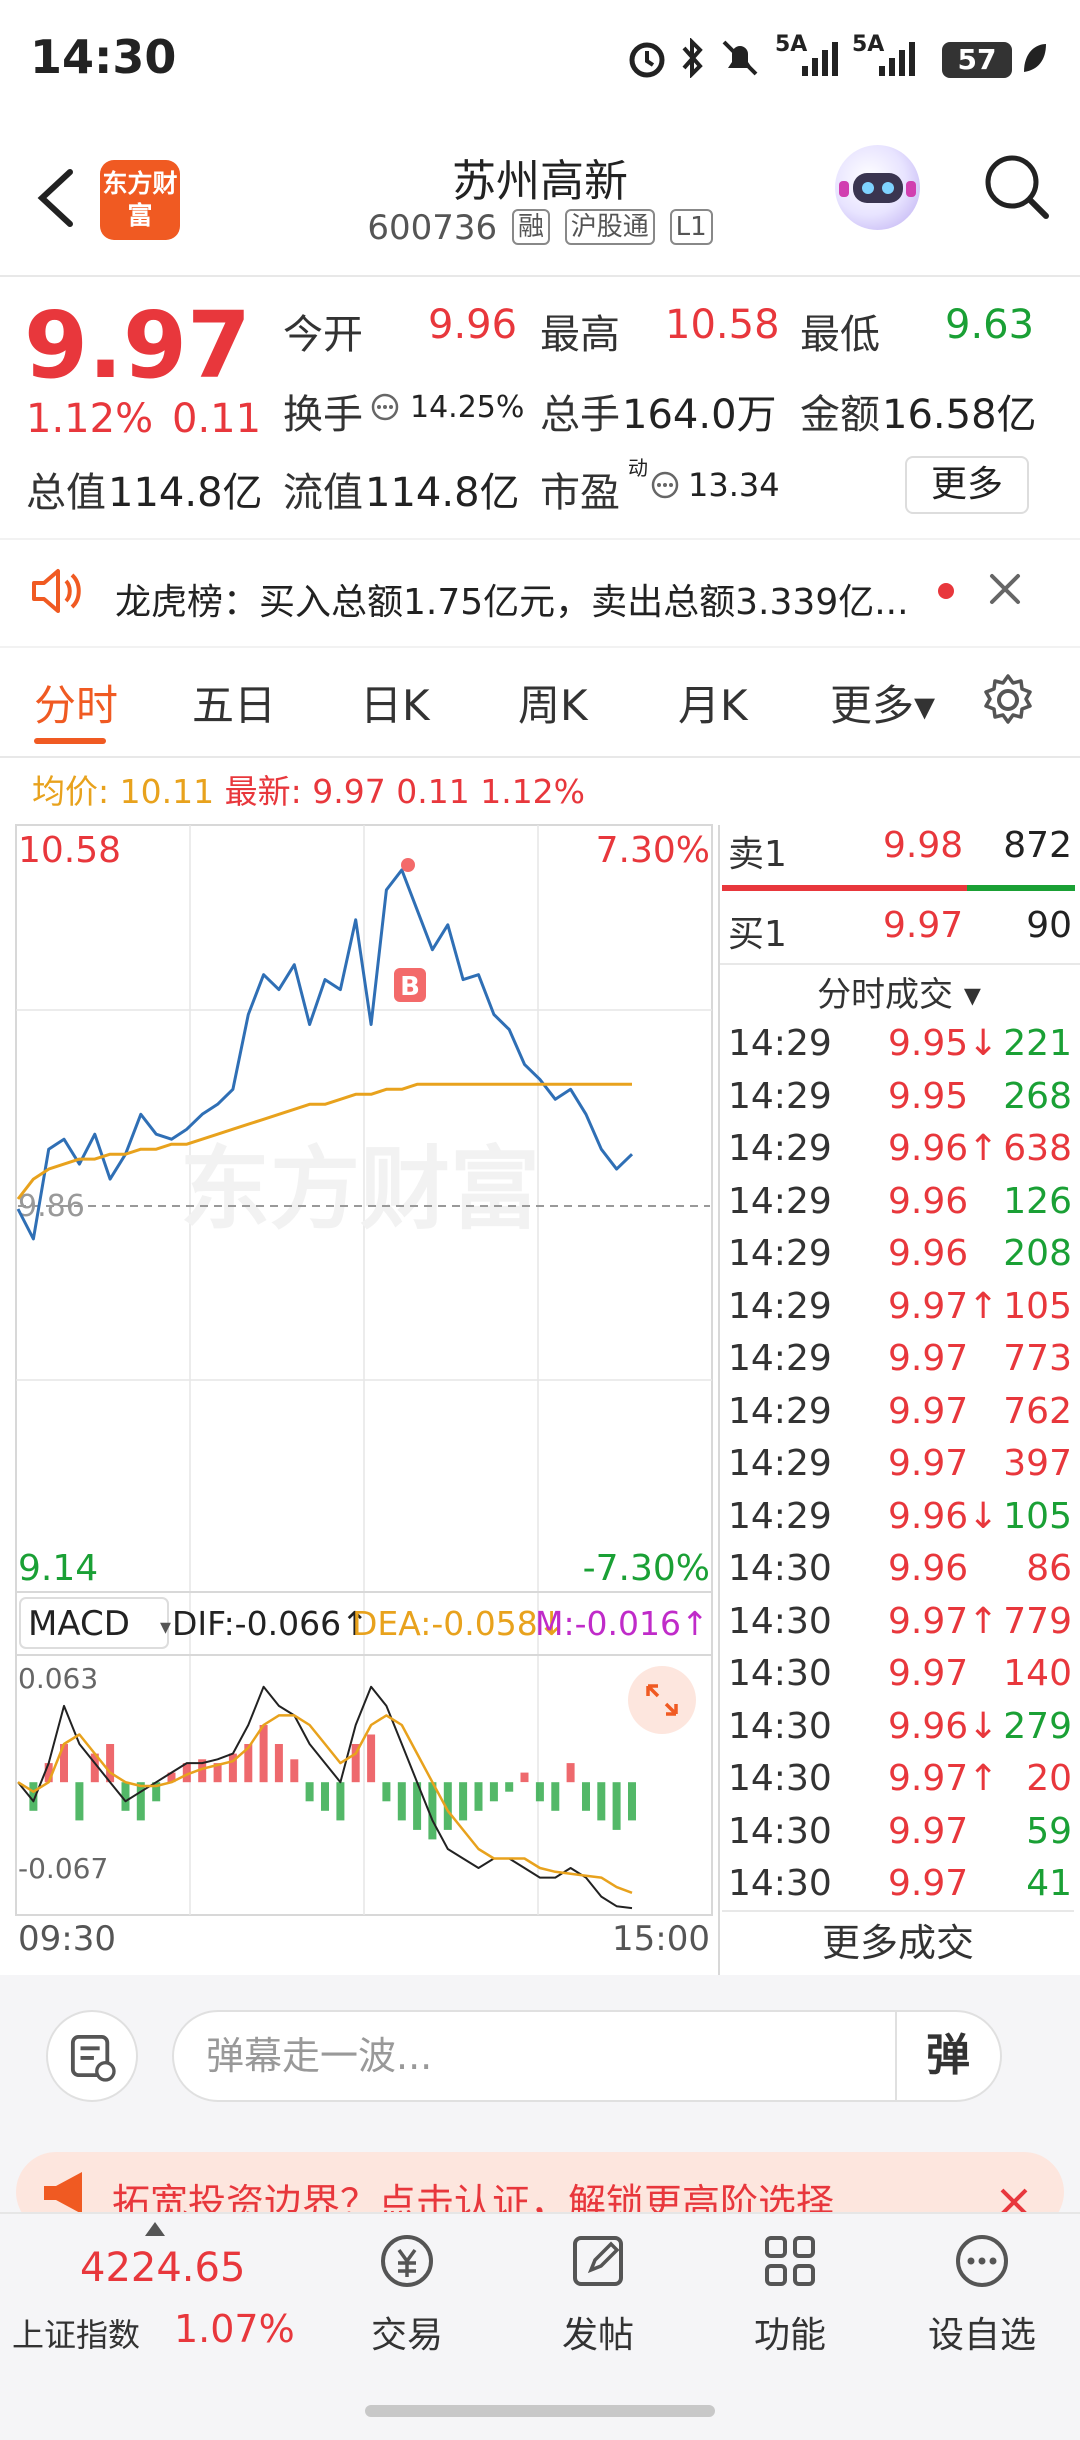 Image resolution: width=1080 pixels, height=2440 pixels. Describe the element at coordinates (162, 2268) in the screenshot. I see `index-value: 4224.65` at that location.